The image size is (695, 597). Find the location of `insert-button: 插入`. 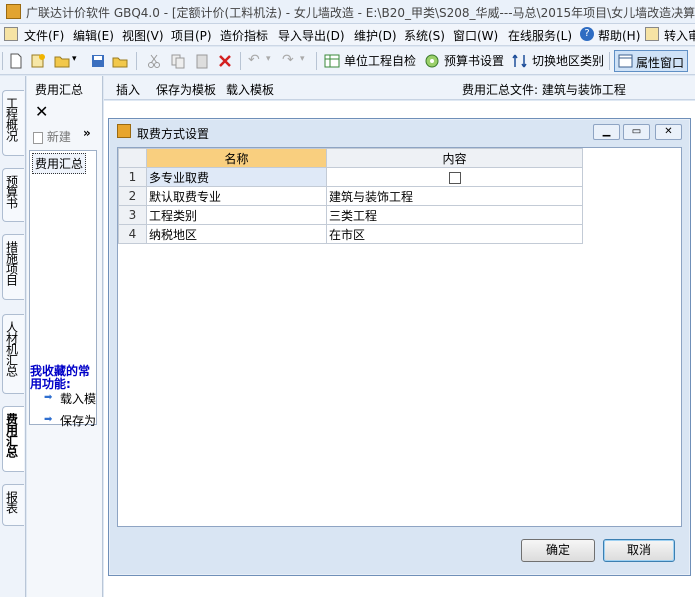

insert-button: 插入 is located at coordinates (128, 89).